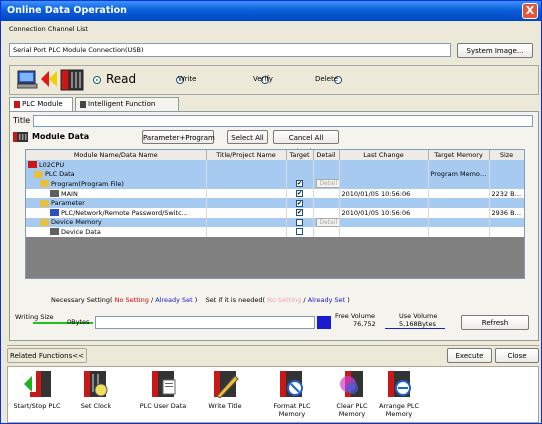  Describe the element at coordinates (230, 50) in the screenshot. I see `connection-field: Serial Port PLC Module Connection(USB)` at that location.